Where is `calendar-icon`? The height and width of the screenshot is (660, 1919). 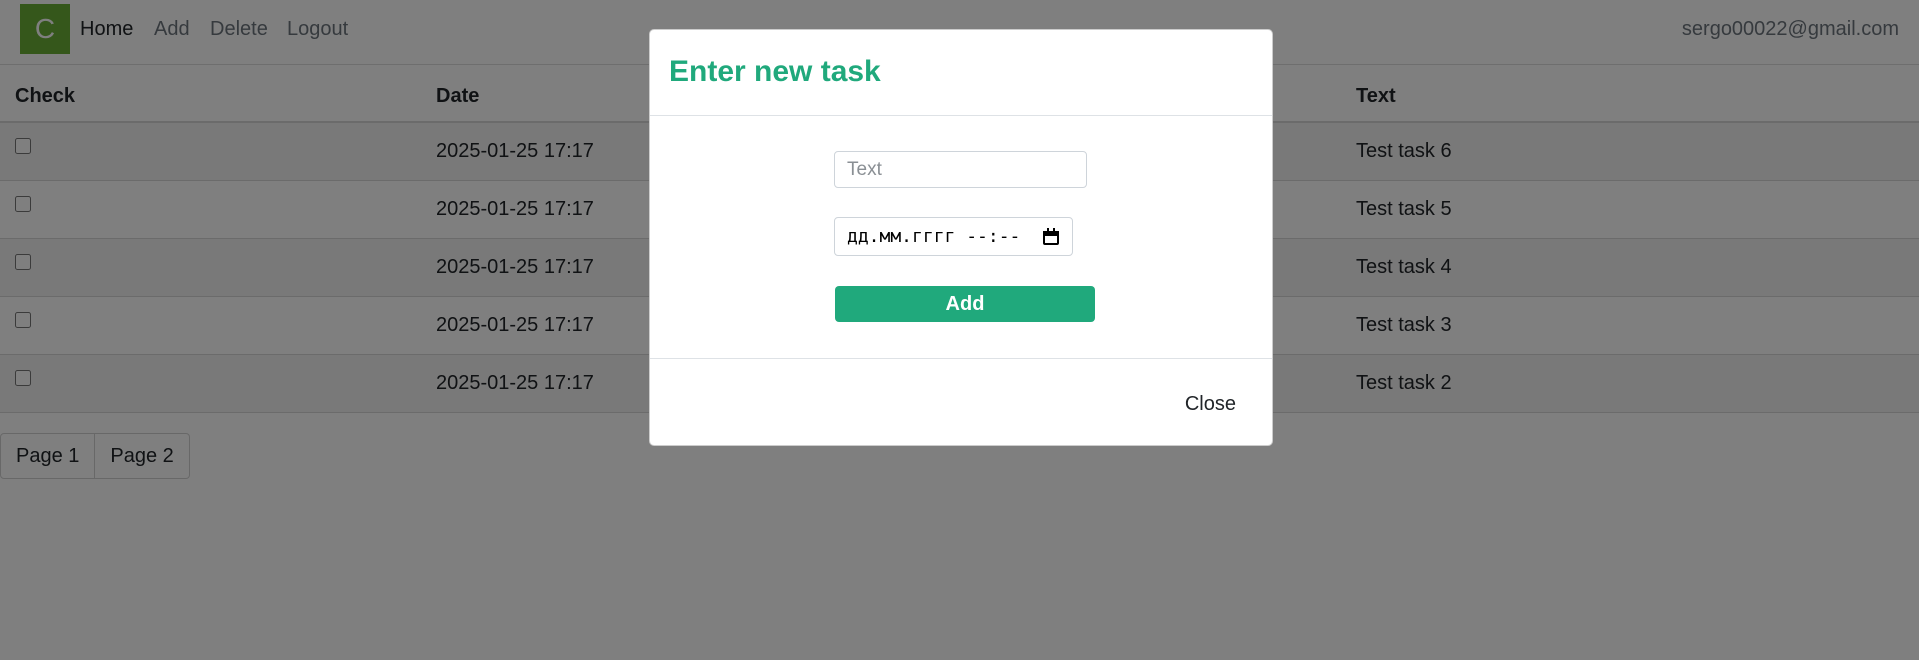
calendar-icon is located at coordinates (1051, 236).